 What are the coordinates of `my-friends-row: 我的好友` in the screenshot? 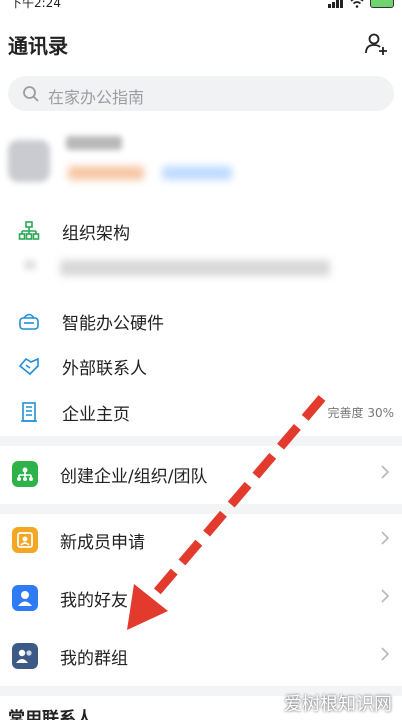 It's located at (201, 598).